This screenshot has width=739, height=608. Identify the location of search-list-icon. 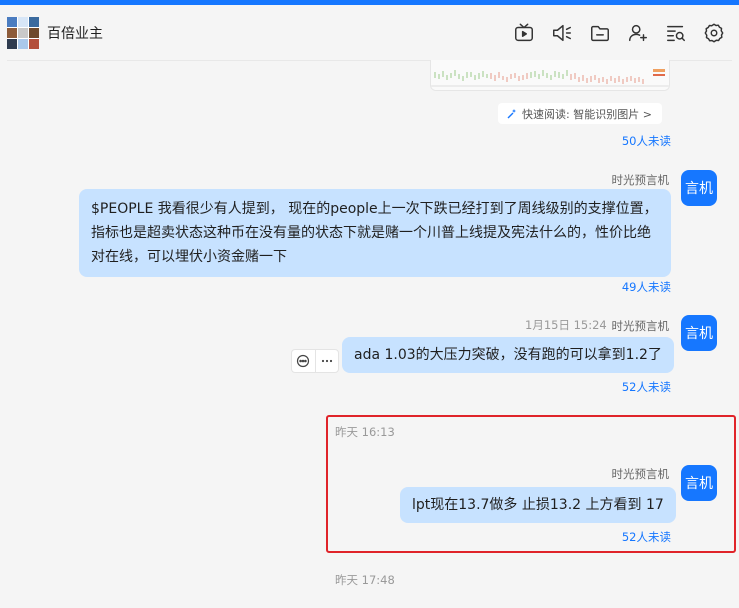
(676, 33).